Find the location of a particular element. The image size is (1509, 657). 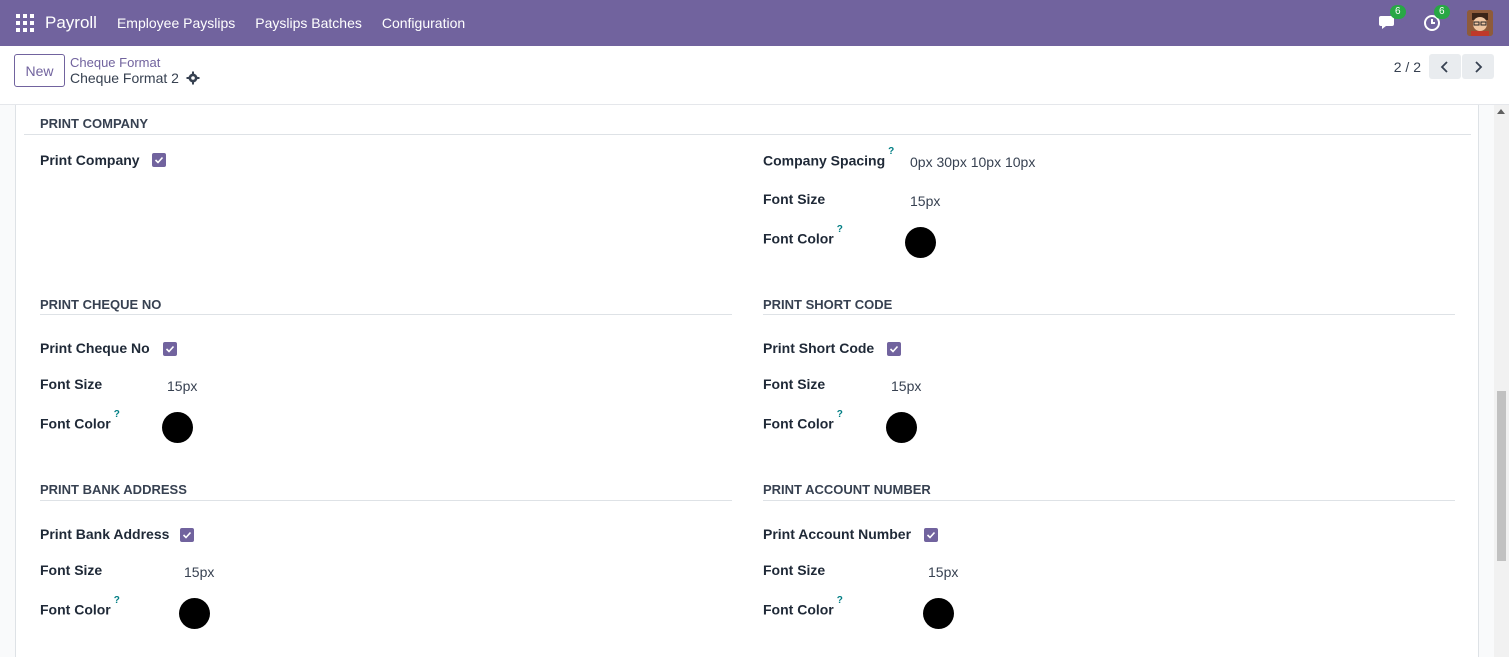

print-short-code-checkbox is located at coordinates (894, 349).